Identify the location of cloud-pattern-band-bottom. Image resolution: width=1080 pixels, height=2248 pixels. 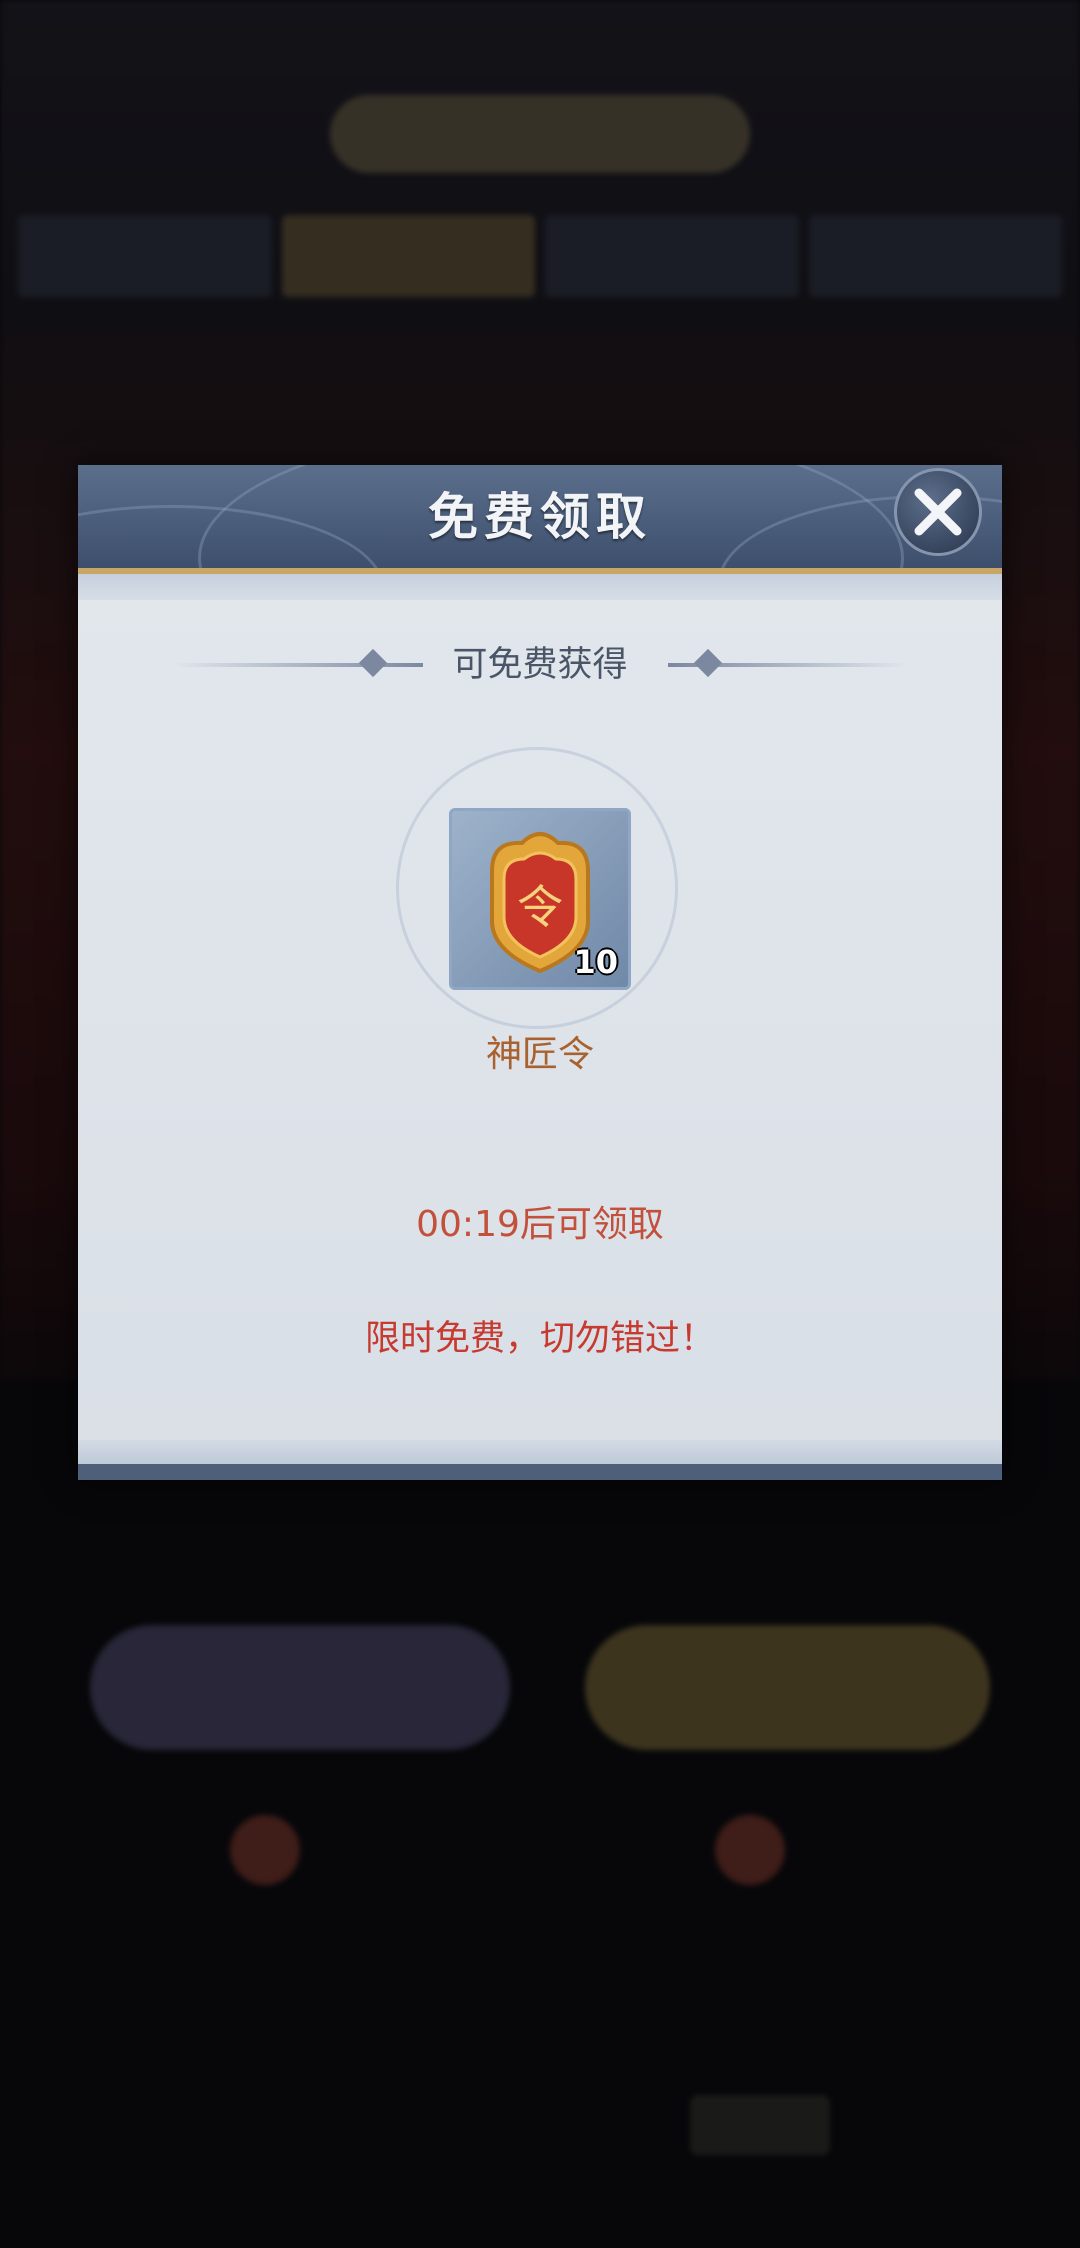
(540, 1452).